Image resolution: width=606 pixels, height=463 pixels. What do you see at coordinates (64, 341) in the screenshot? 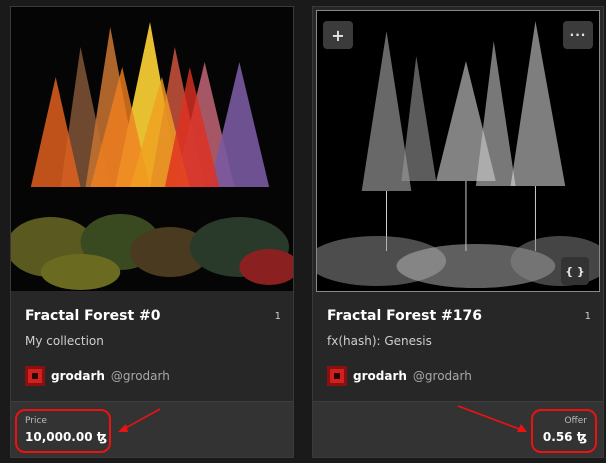
I see `collection-name: My collection` at bounding box center [64, 341].